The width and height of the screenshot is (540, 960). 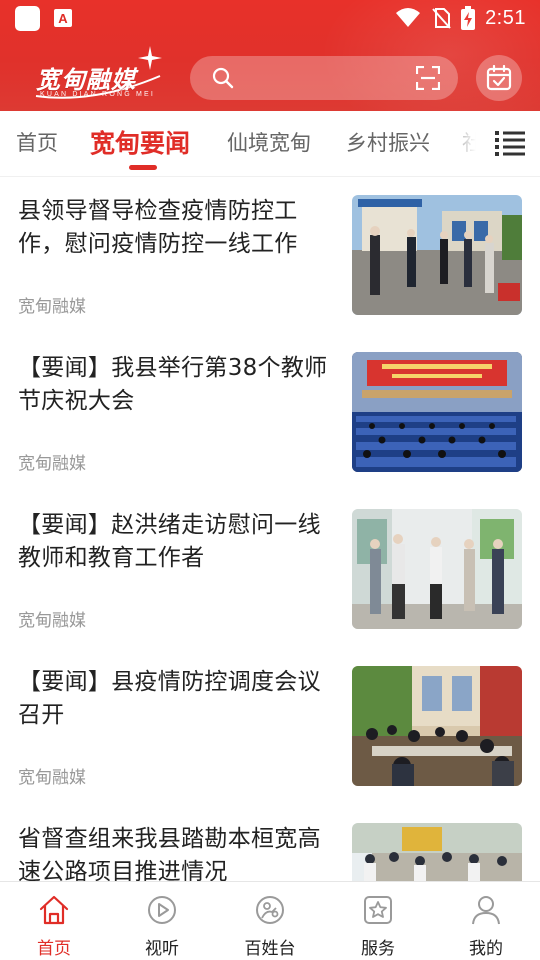 What do you see at coordinates (460, 143) in the screenshot?
I see `tab-fade` at bounding box center [460, 143].